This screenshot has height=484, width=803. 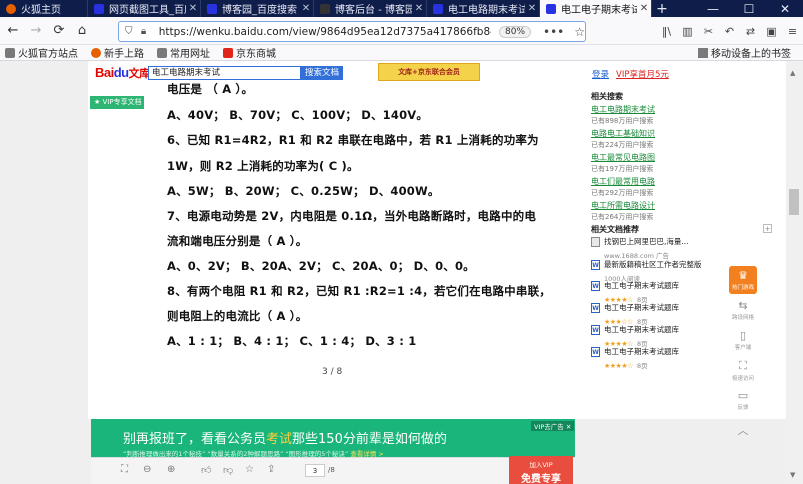 What do you see at coordinates (41, 52) in the screenshot?
I see `bookmark-firefox-site: 火狐官方站点` at bounding box center [41, 52].